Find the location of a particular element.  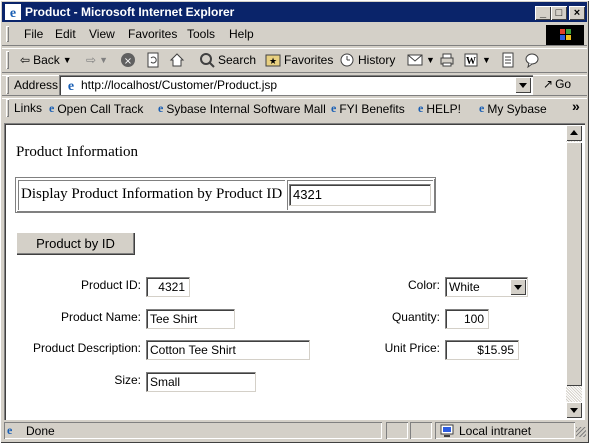

search-icon is located at coordinates (207, 60).